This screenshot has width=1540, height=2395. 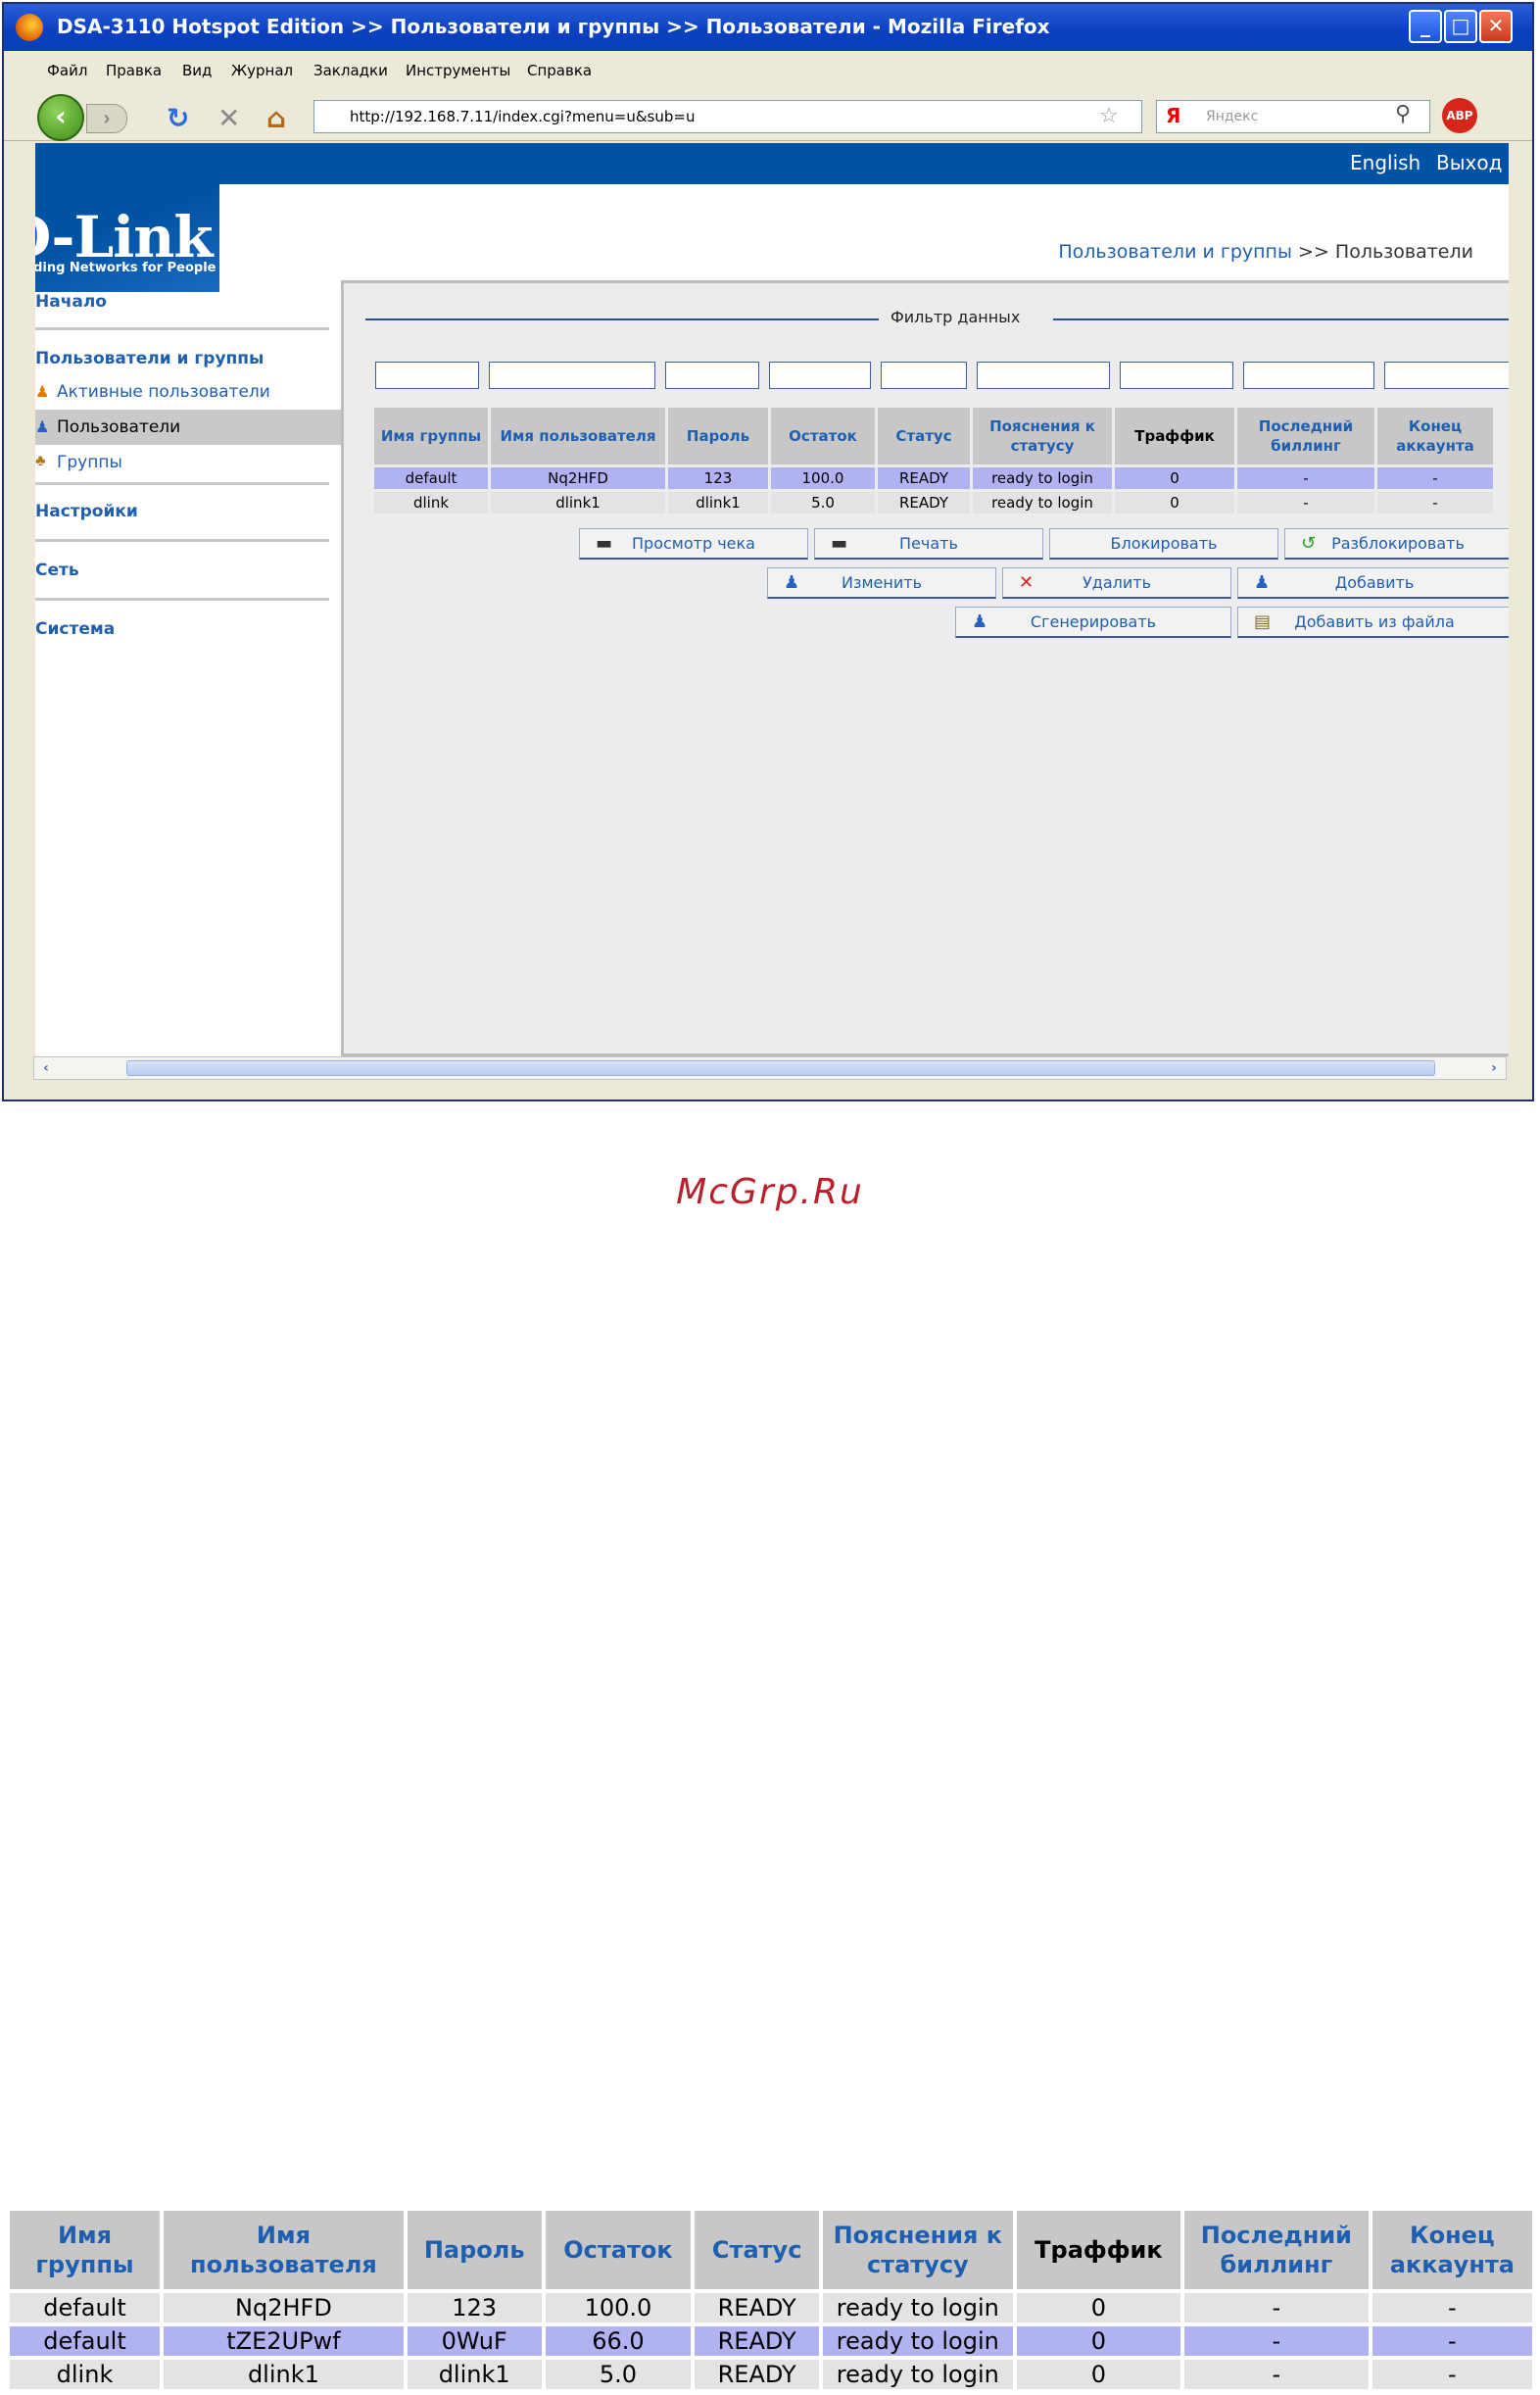 What do you see at coordinates (924, 436) in the screenshot?
I see `col-status: Статус` at bounding box center [924, 436].